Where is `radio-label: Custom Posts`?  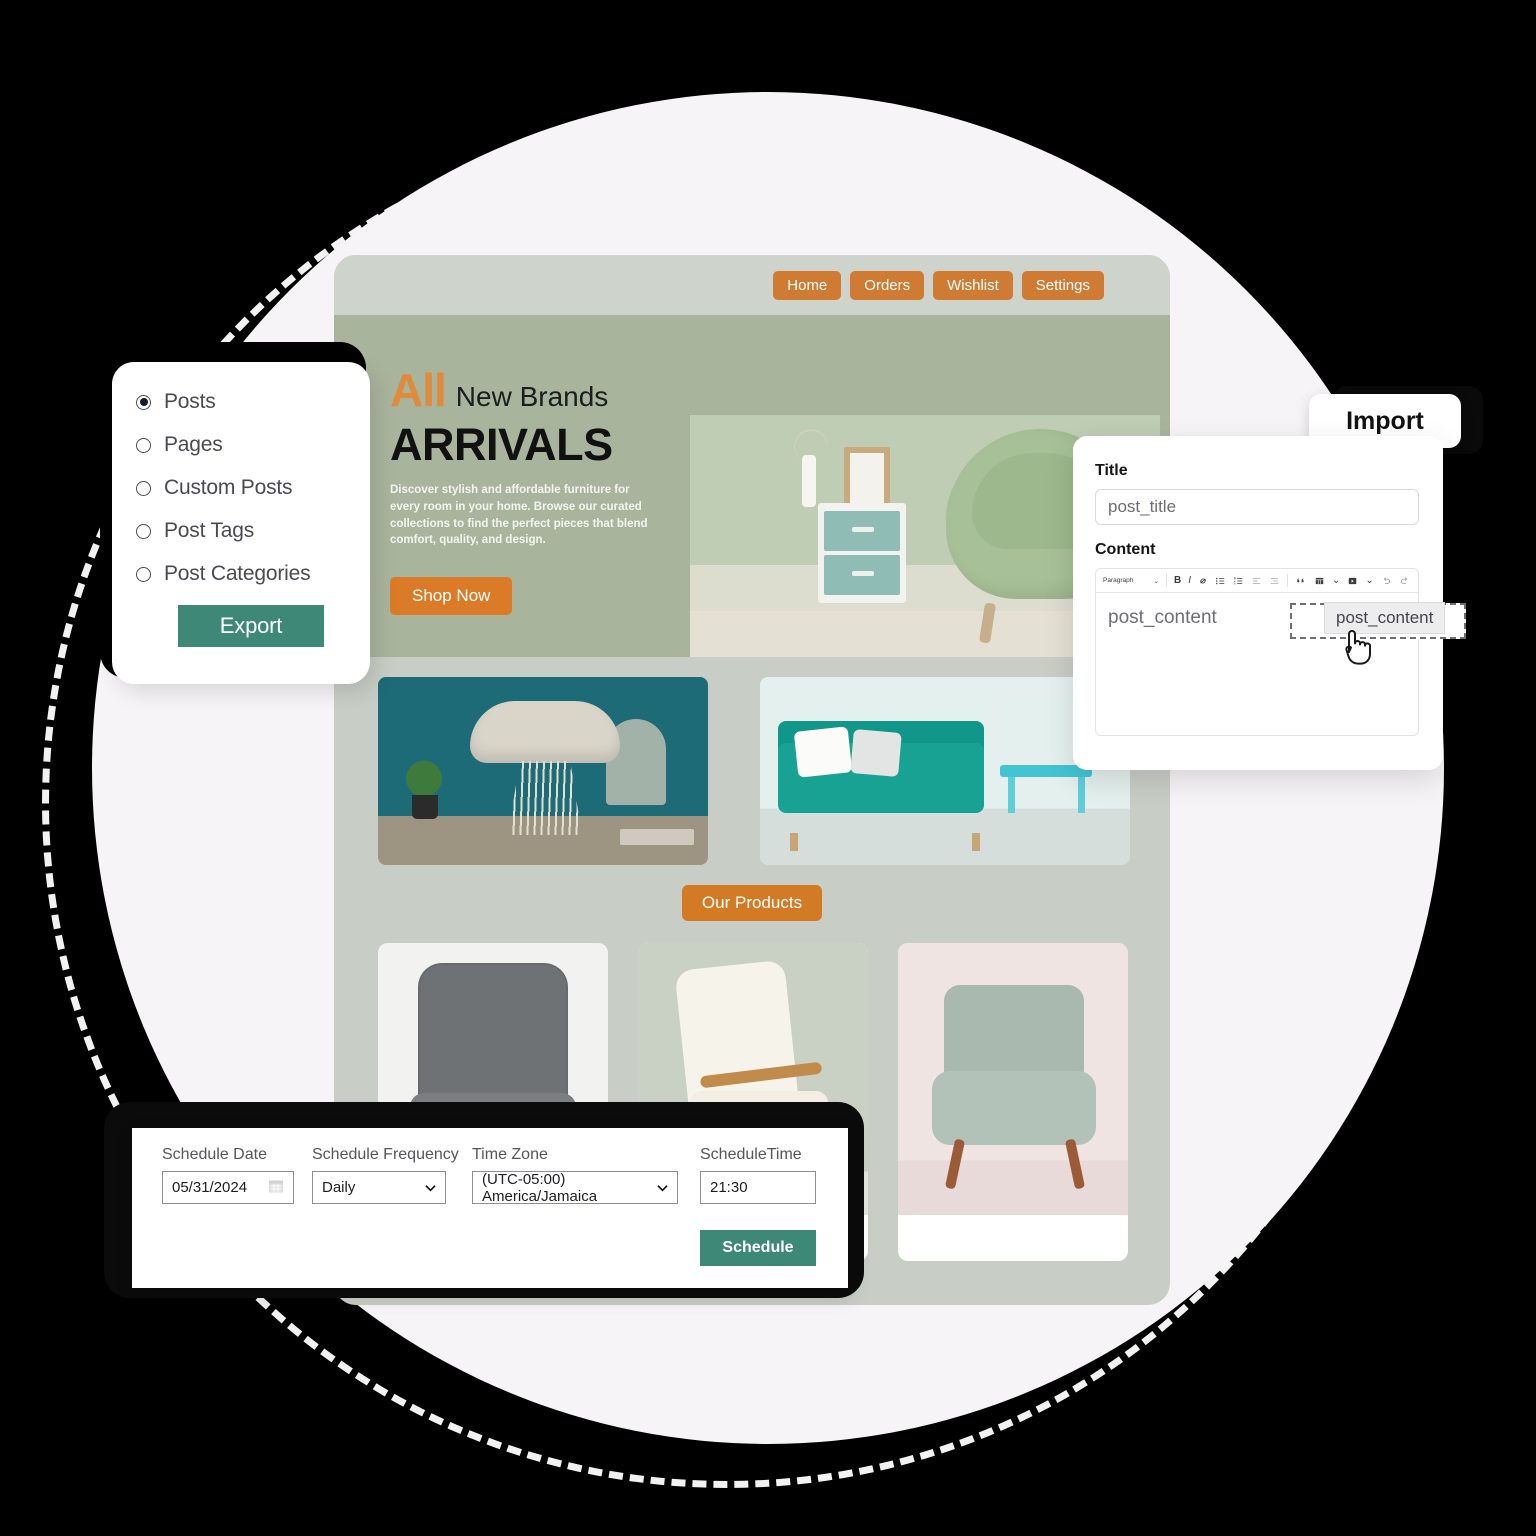
radio-label: Custom Posts is located at coordinates (228, 487).